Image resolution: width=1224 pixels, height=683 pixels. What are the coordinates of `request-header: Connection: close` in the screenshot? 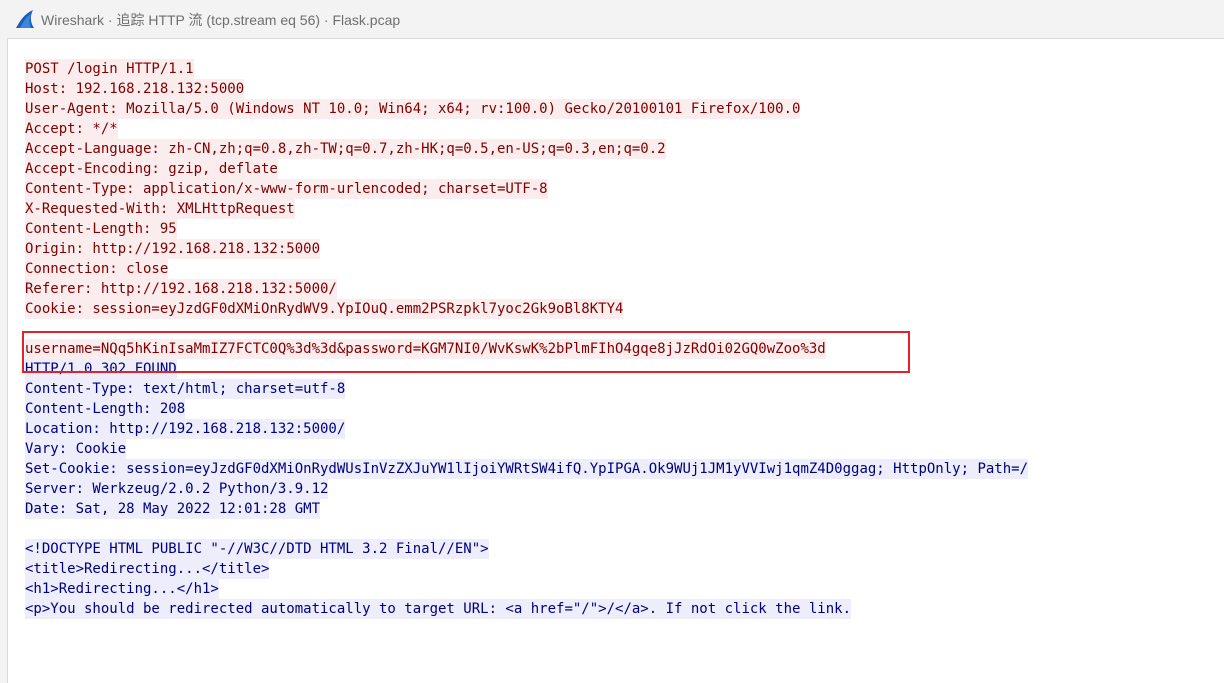 It's located at (97, 269).